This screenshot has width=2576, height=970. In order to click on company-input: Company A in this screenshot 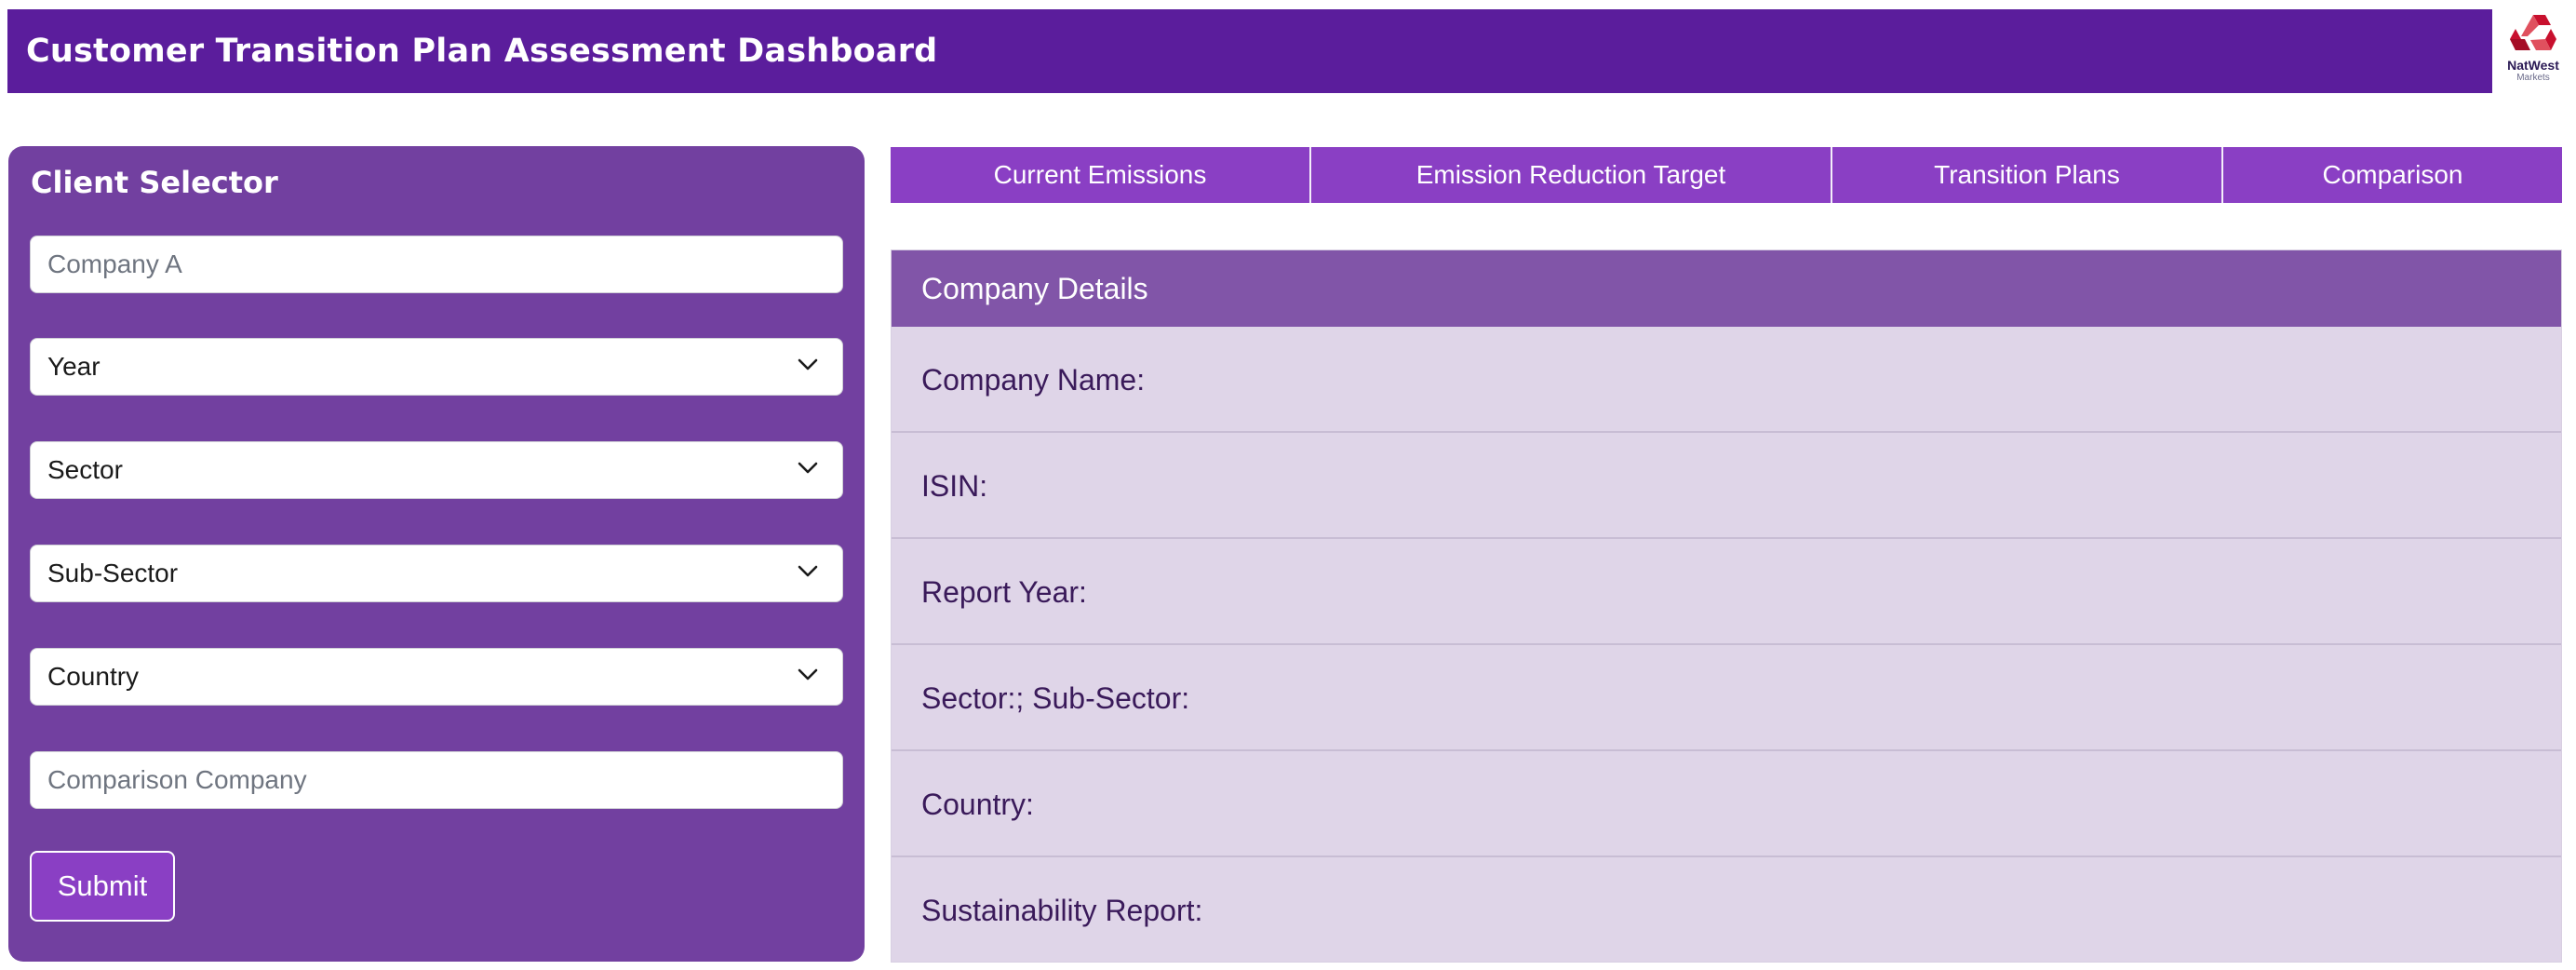, I will do `click(436, 264)`.